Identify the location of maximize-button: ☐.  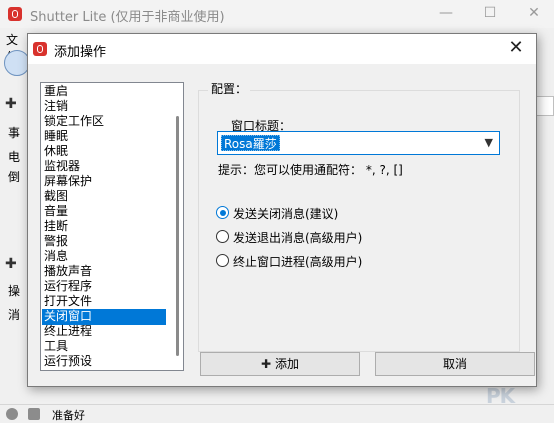
(490, 14).